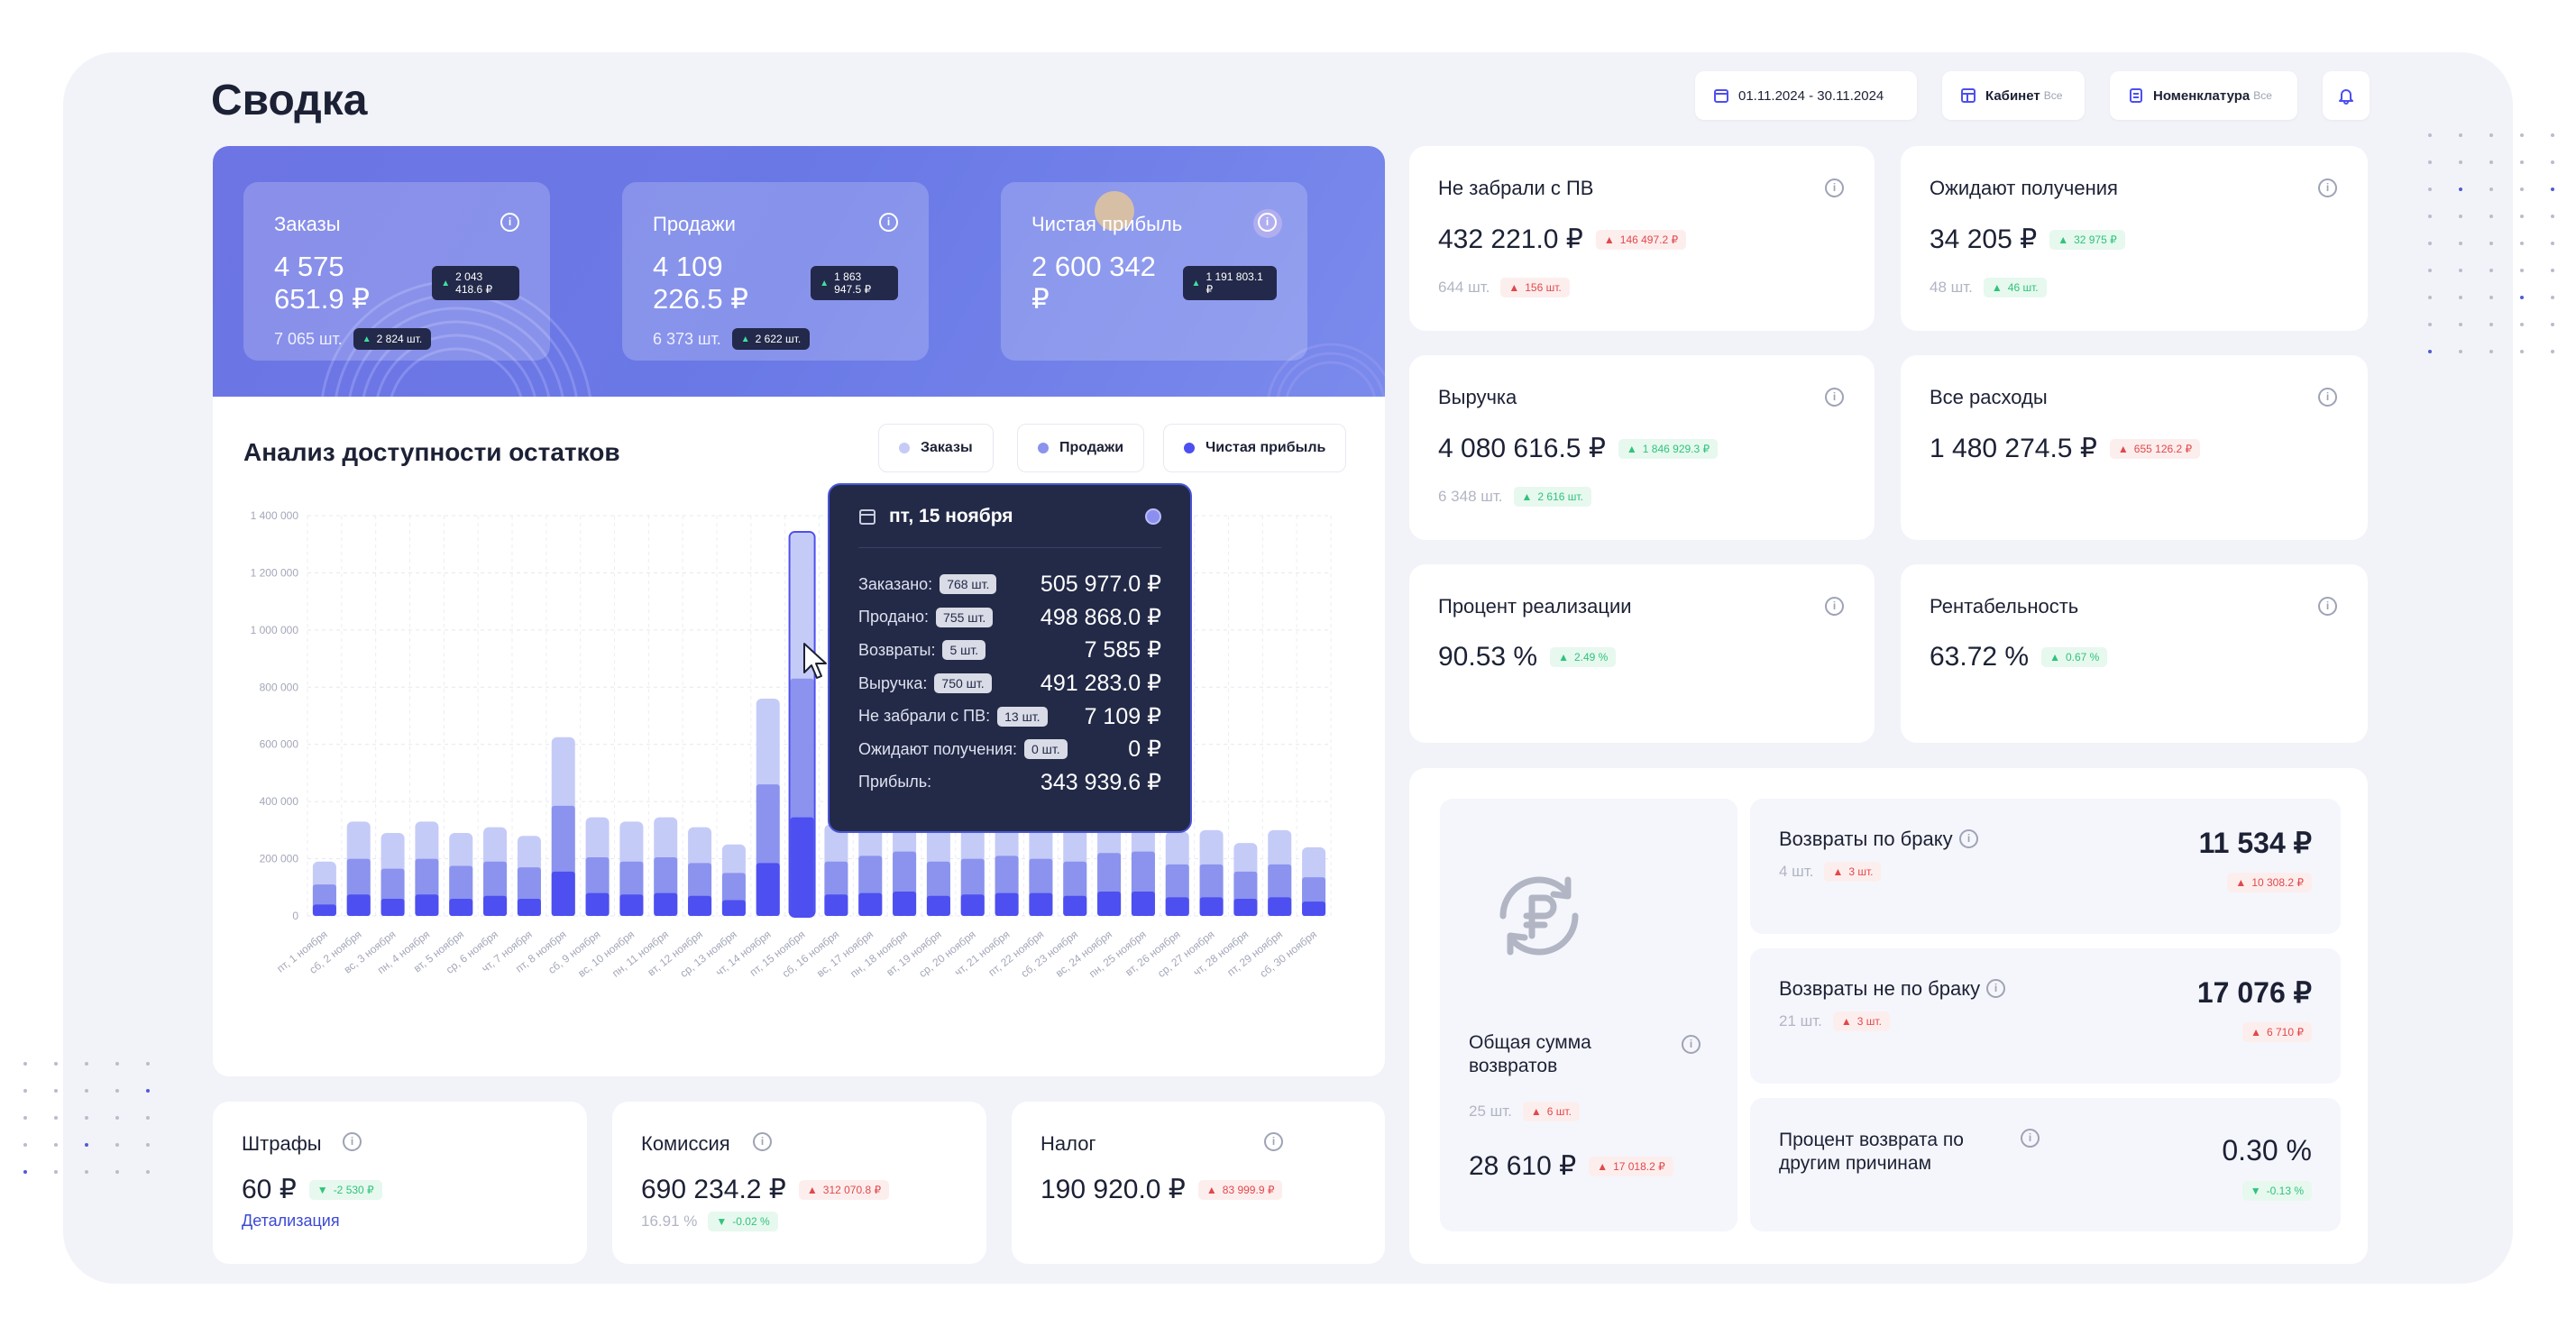  Describe the element at coordinates (2267, 1150) in the screenshot. I see `other-returns-value: 0.30 %` at that location.